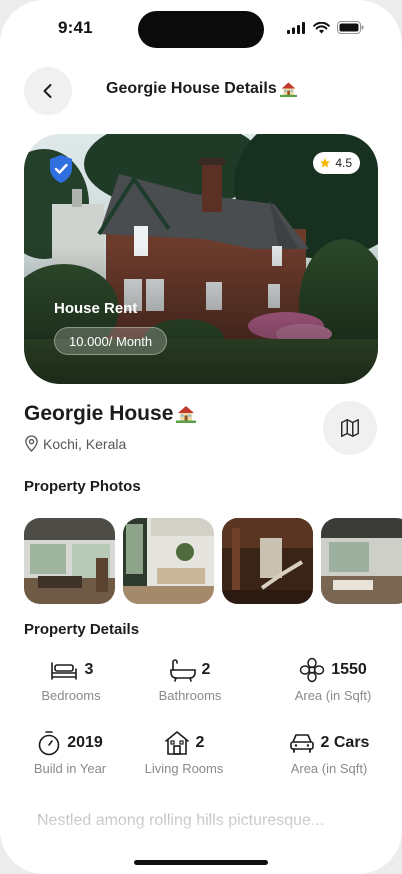 The width and height of the screenshot is (402, 874). I want to click on location-text: Kochi, Kerala, so click(85, 443).